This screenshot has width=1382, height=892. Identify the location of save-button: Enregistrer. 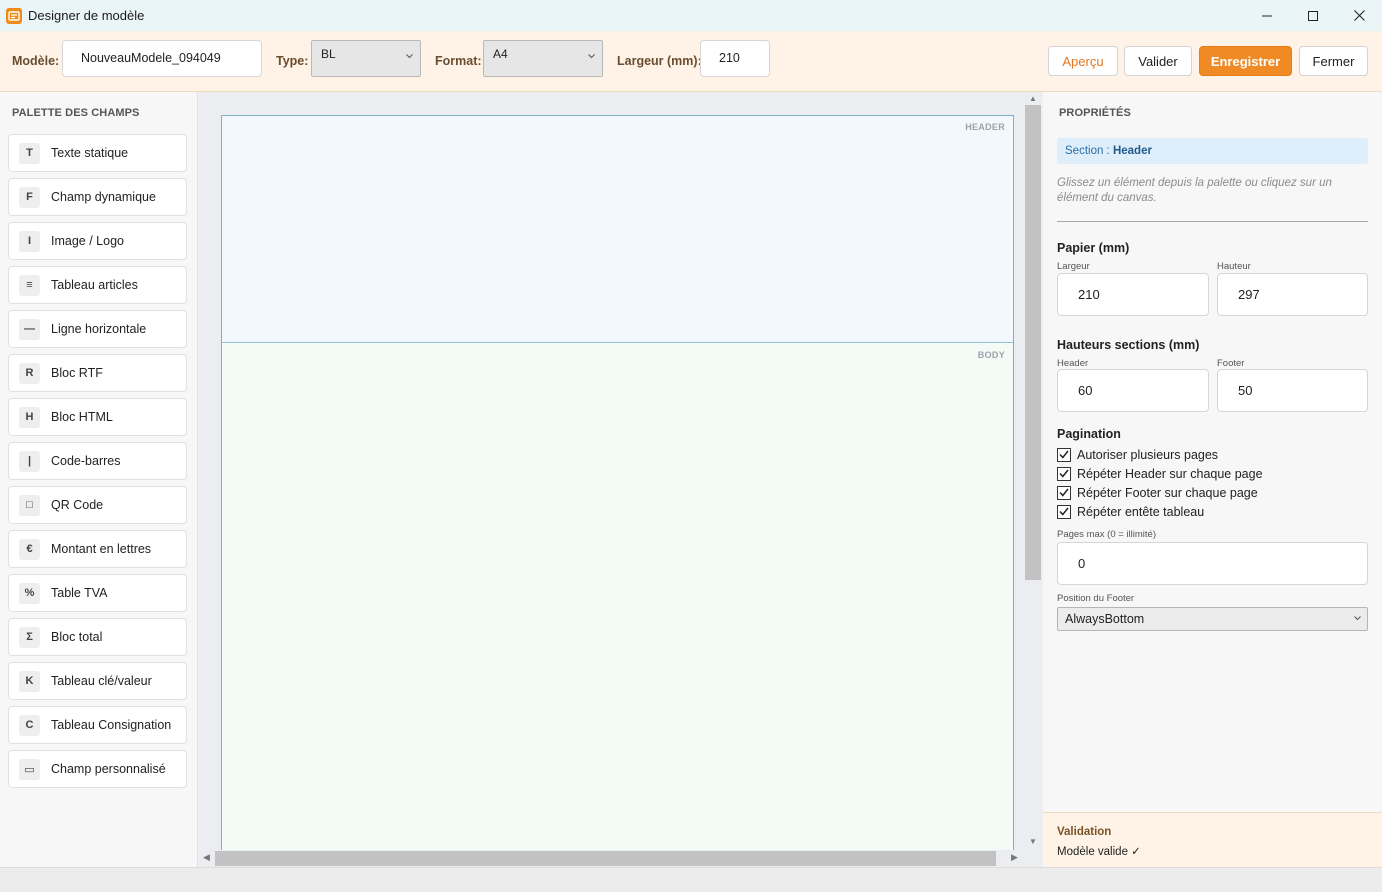
(1245, 61).